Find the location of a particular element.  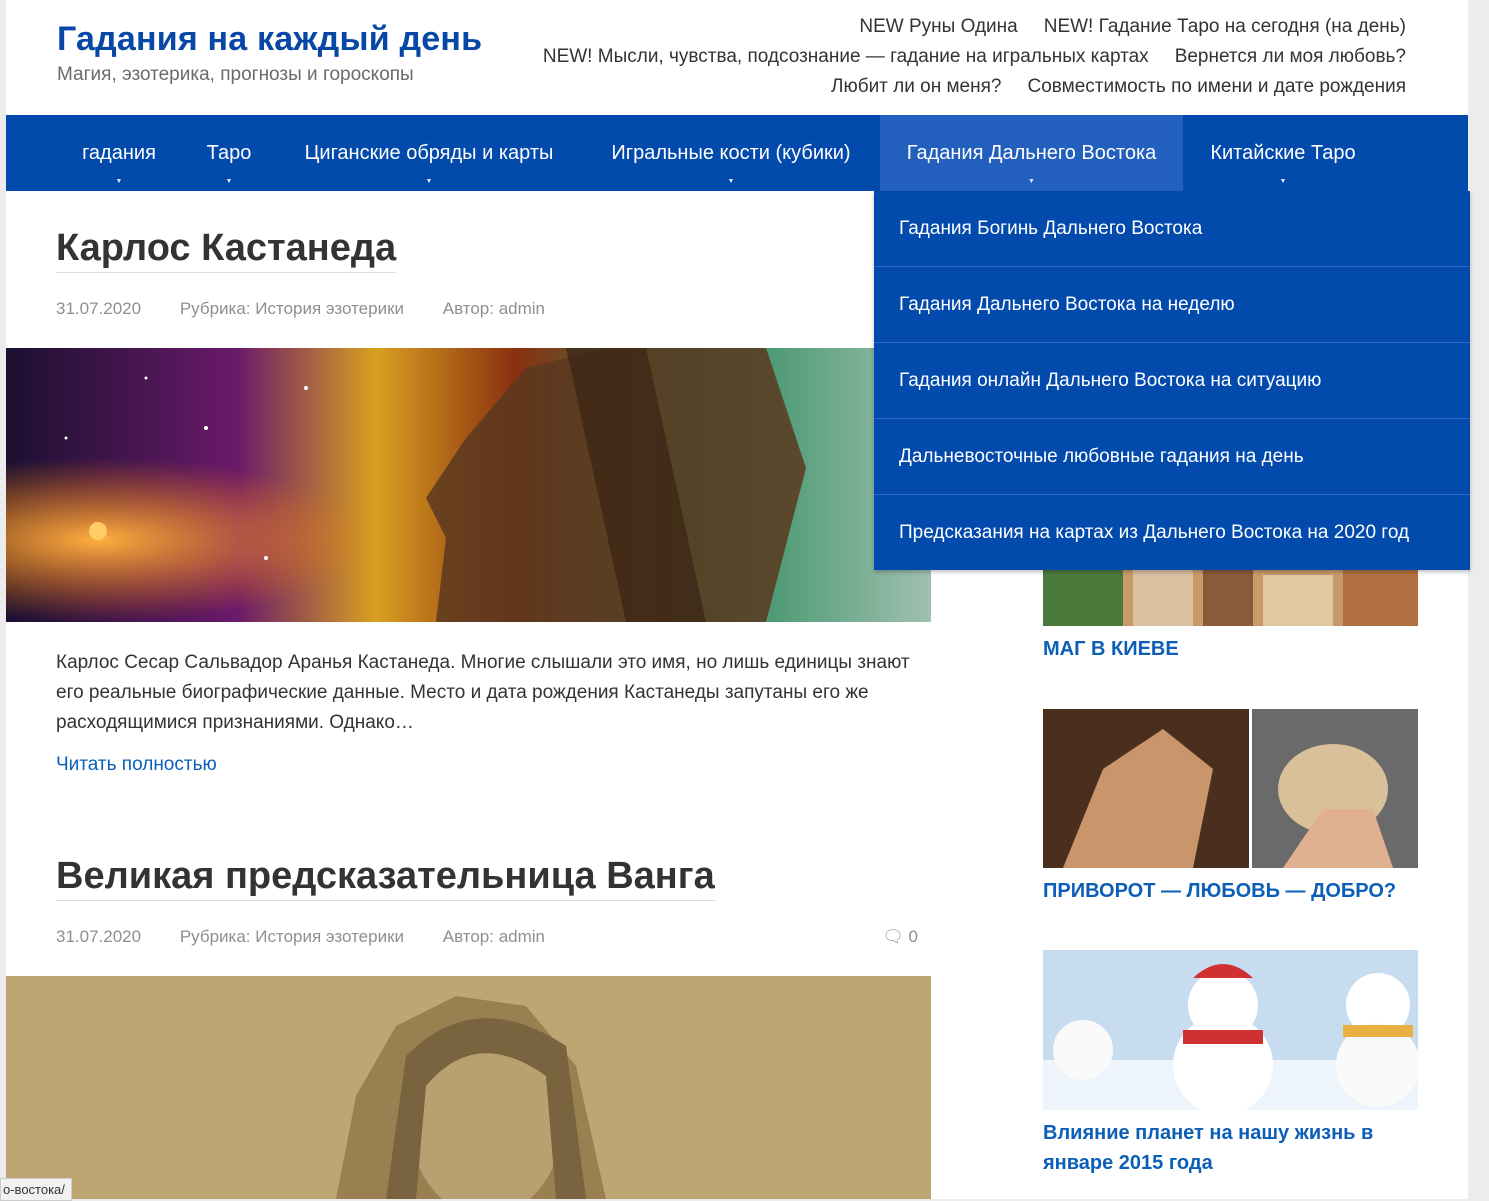

dropdown-item-goddesses: Гадания Богинь Дальнего Востока is located at coordinates (1172, 229).